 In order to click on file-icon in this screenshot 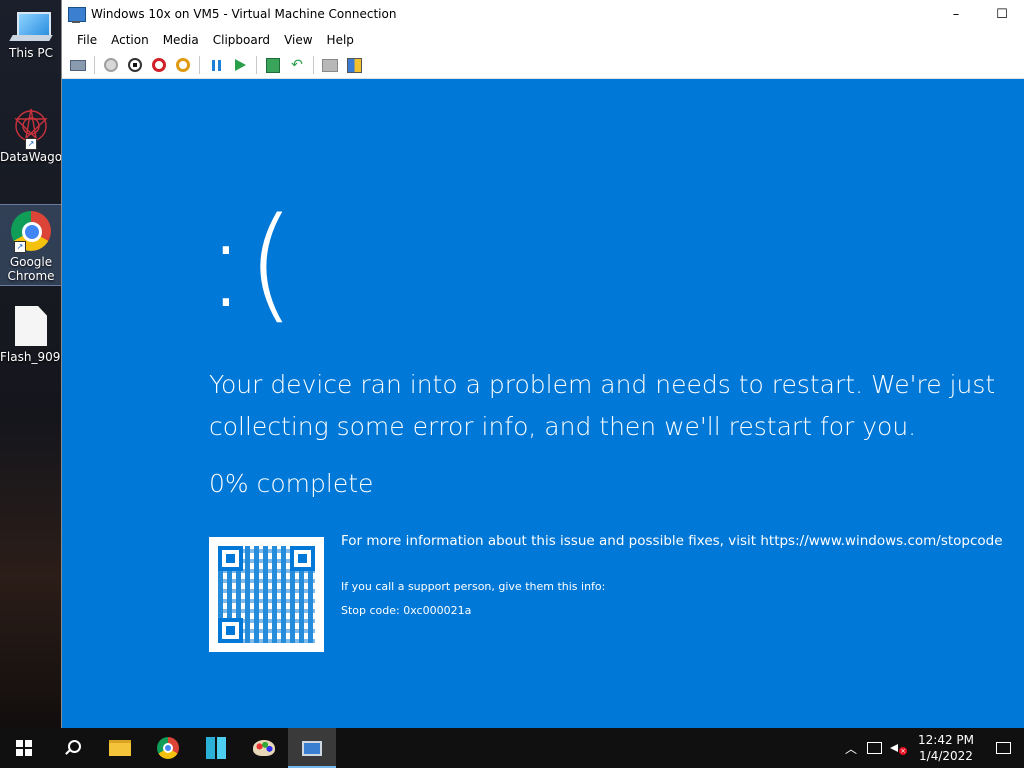, I will do `click(31, 326)`.